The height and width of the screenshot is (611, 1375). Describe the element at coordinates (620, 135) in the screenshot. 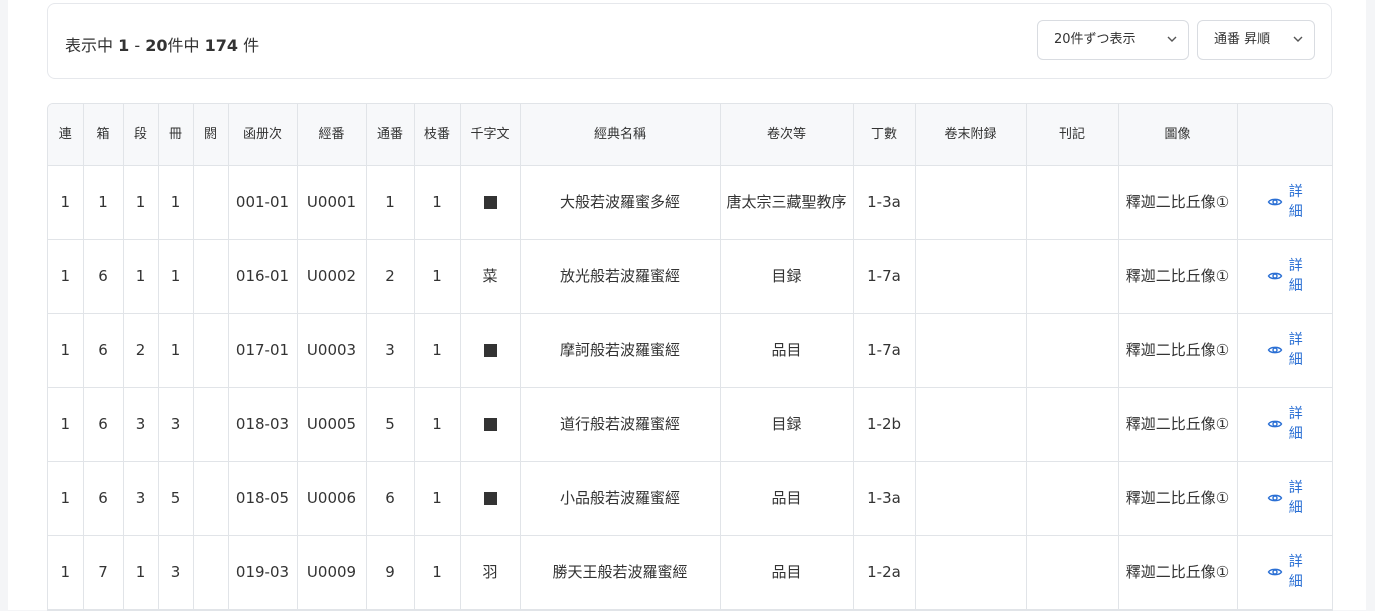

I see `column-header: 經典名稱` at that location.